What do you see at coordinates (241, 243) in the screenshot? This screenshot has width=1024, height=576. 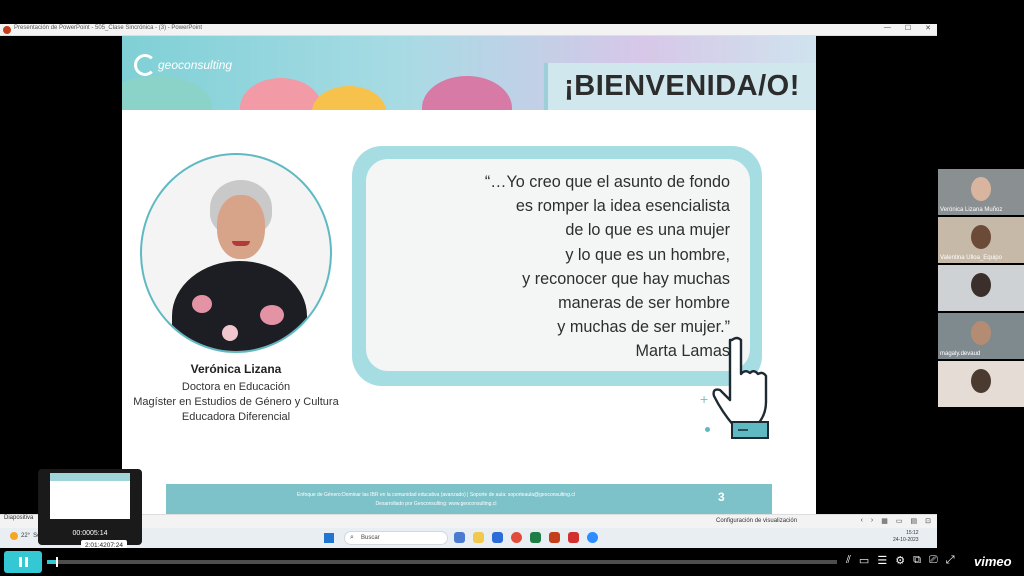 I see `portrait-mouth` at bounding box center [241, 243].